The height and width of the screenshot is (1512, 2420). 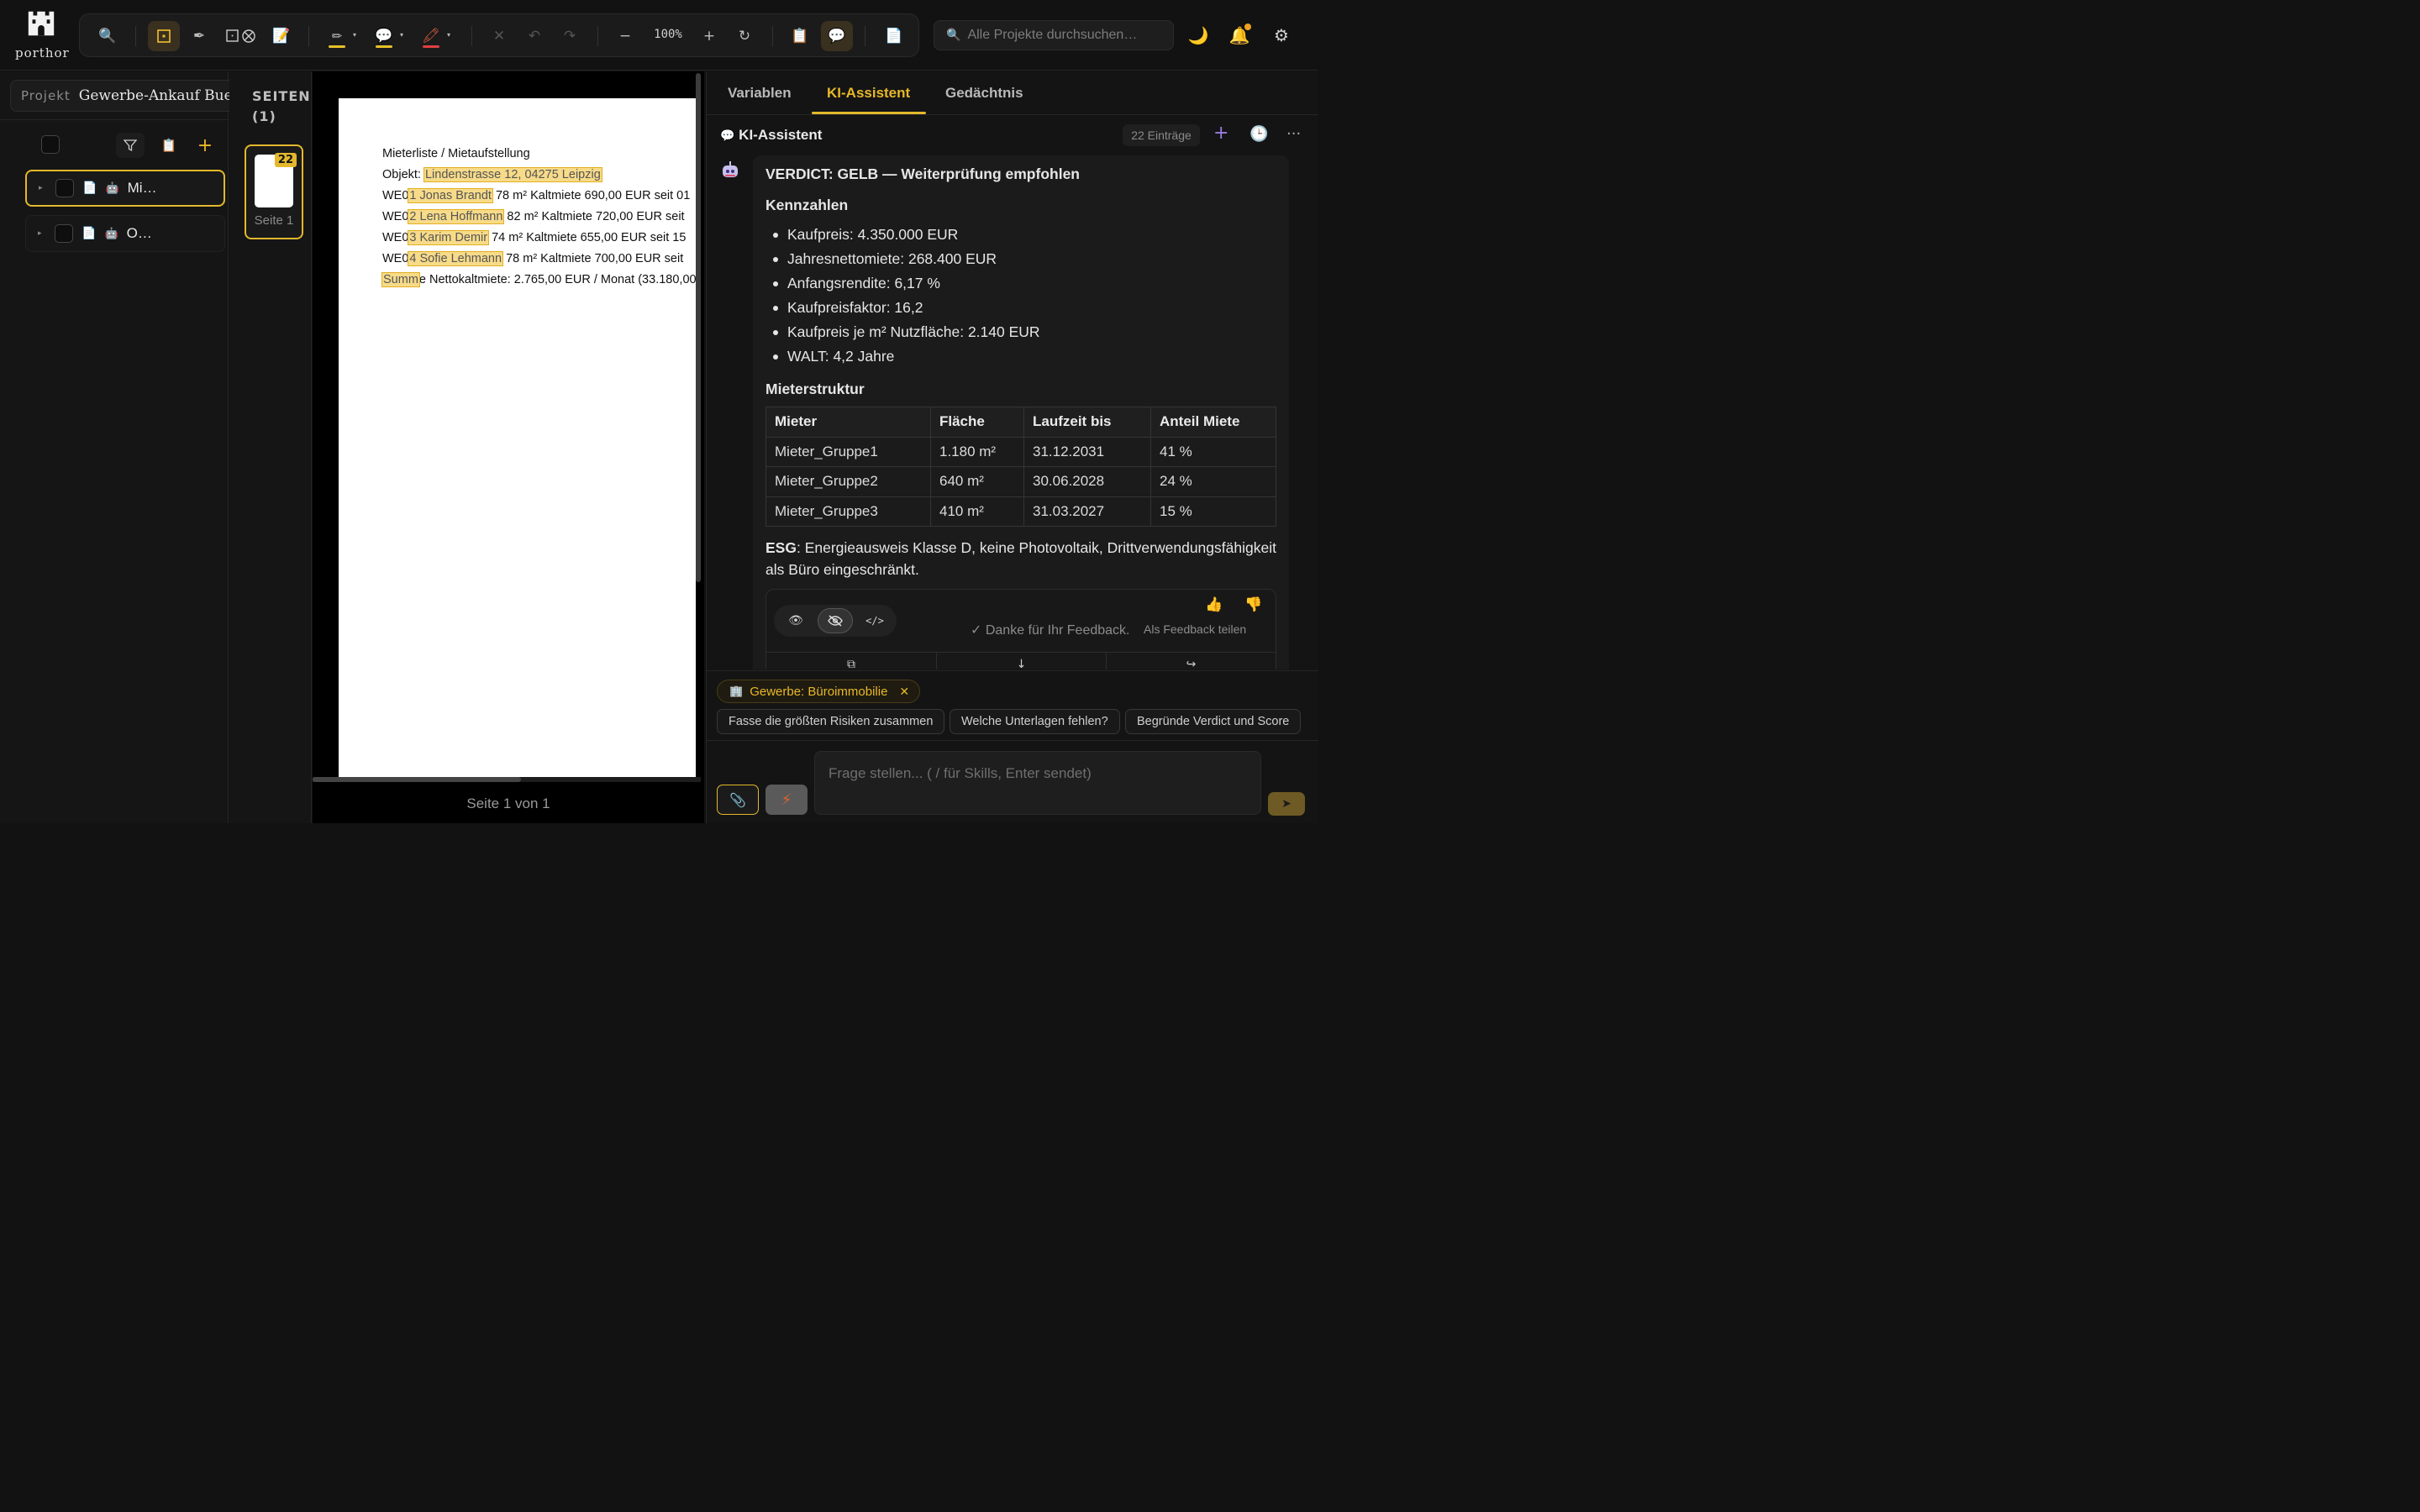 What do you see at coordinates (512, 174) in the screenshot?
I see `redaction-highlight: Lindenstrasse 12, 04275 Leipzig` at bounding box center [512, 174].